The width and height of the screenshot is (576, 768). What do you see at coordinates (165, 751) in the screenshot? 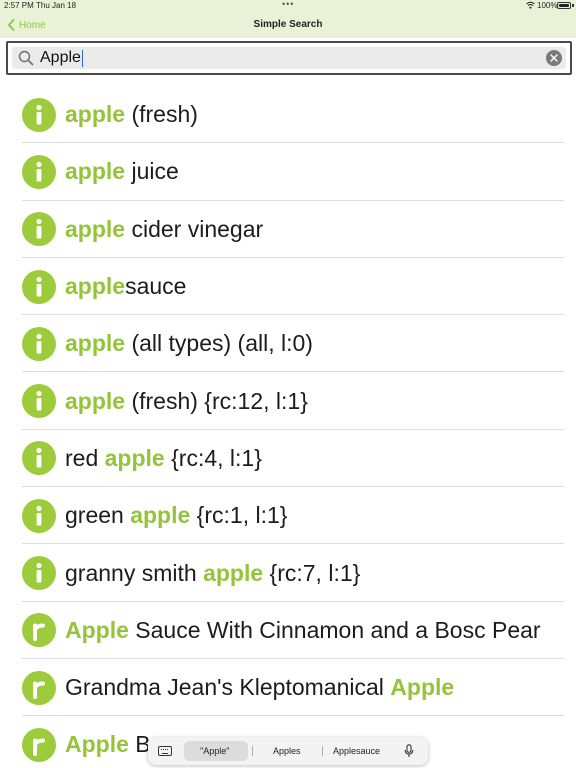
I see `keyboard-icon` at bounding box center [165, 751].